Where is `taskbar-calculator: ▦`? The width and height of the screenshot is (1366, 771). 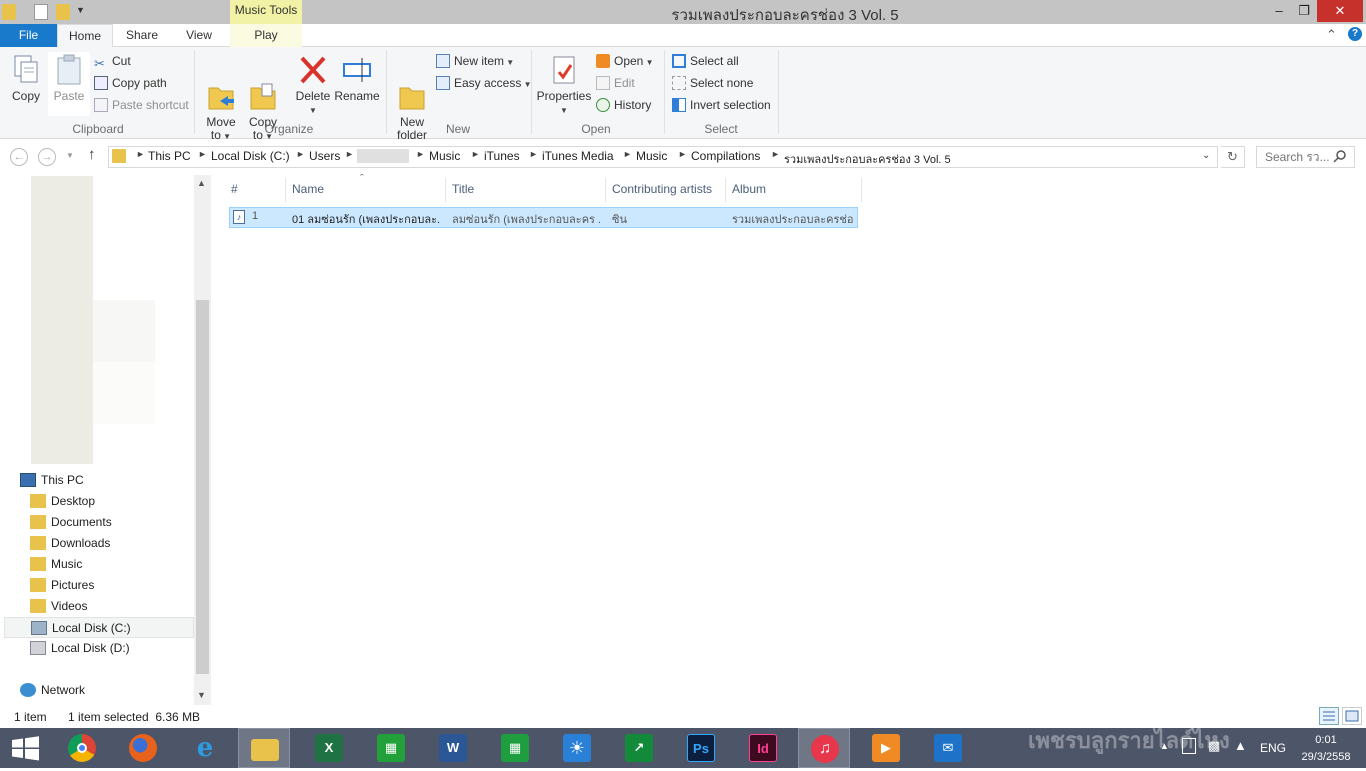 taskbar-calculator: ▦ is located at coordinates (515, 748).